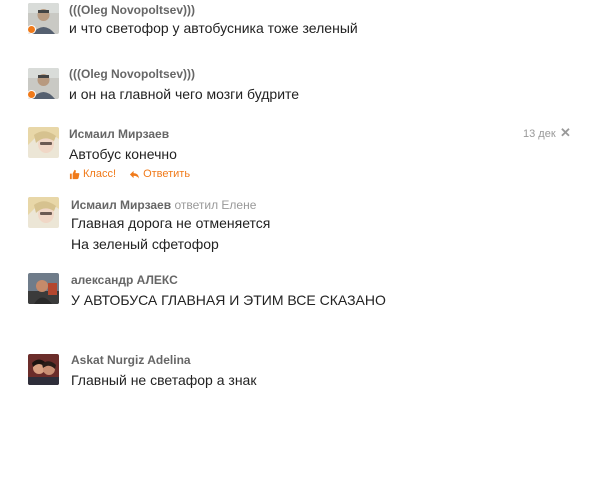 The width and height of the screenshot is (600, 478). Describe the element at coordinates (124, 280) in the screenshot. I see `comment-author: александр АЛЕКС` at that location.